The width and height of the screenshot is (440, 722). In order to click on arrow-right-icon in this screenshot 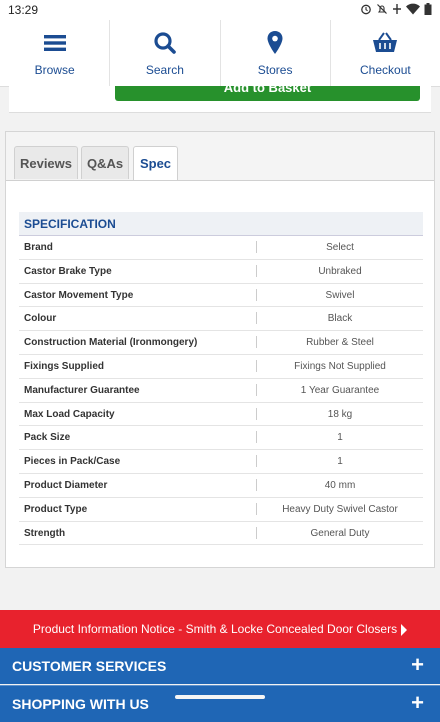, I will do `click(404, 629)`.